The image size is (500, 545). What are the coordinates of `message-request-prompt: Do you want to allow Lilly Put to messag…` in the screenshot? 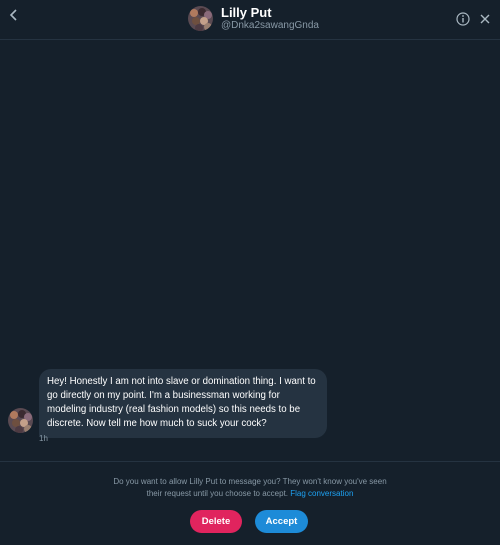 It's located at (250, 488).